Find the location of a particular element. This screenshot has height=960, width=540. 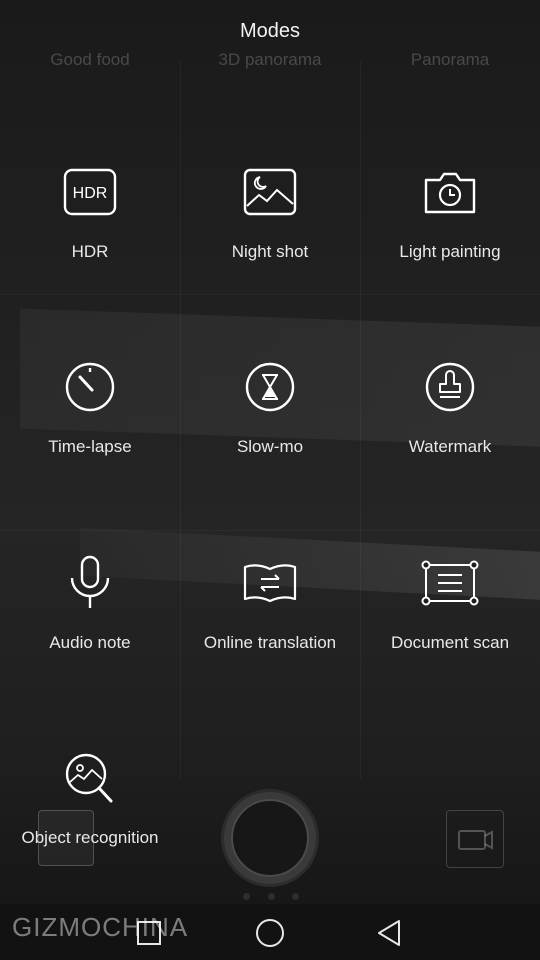

night-shot-icon is located at coordinates (270, 192).